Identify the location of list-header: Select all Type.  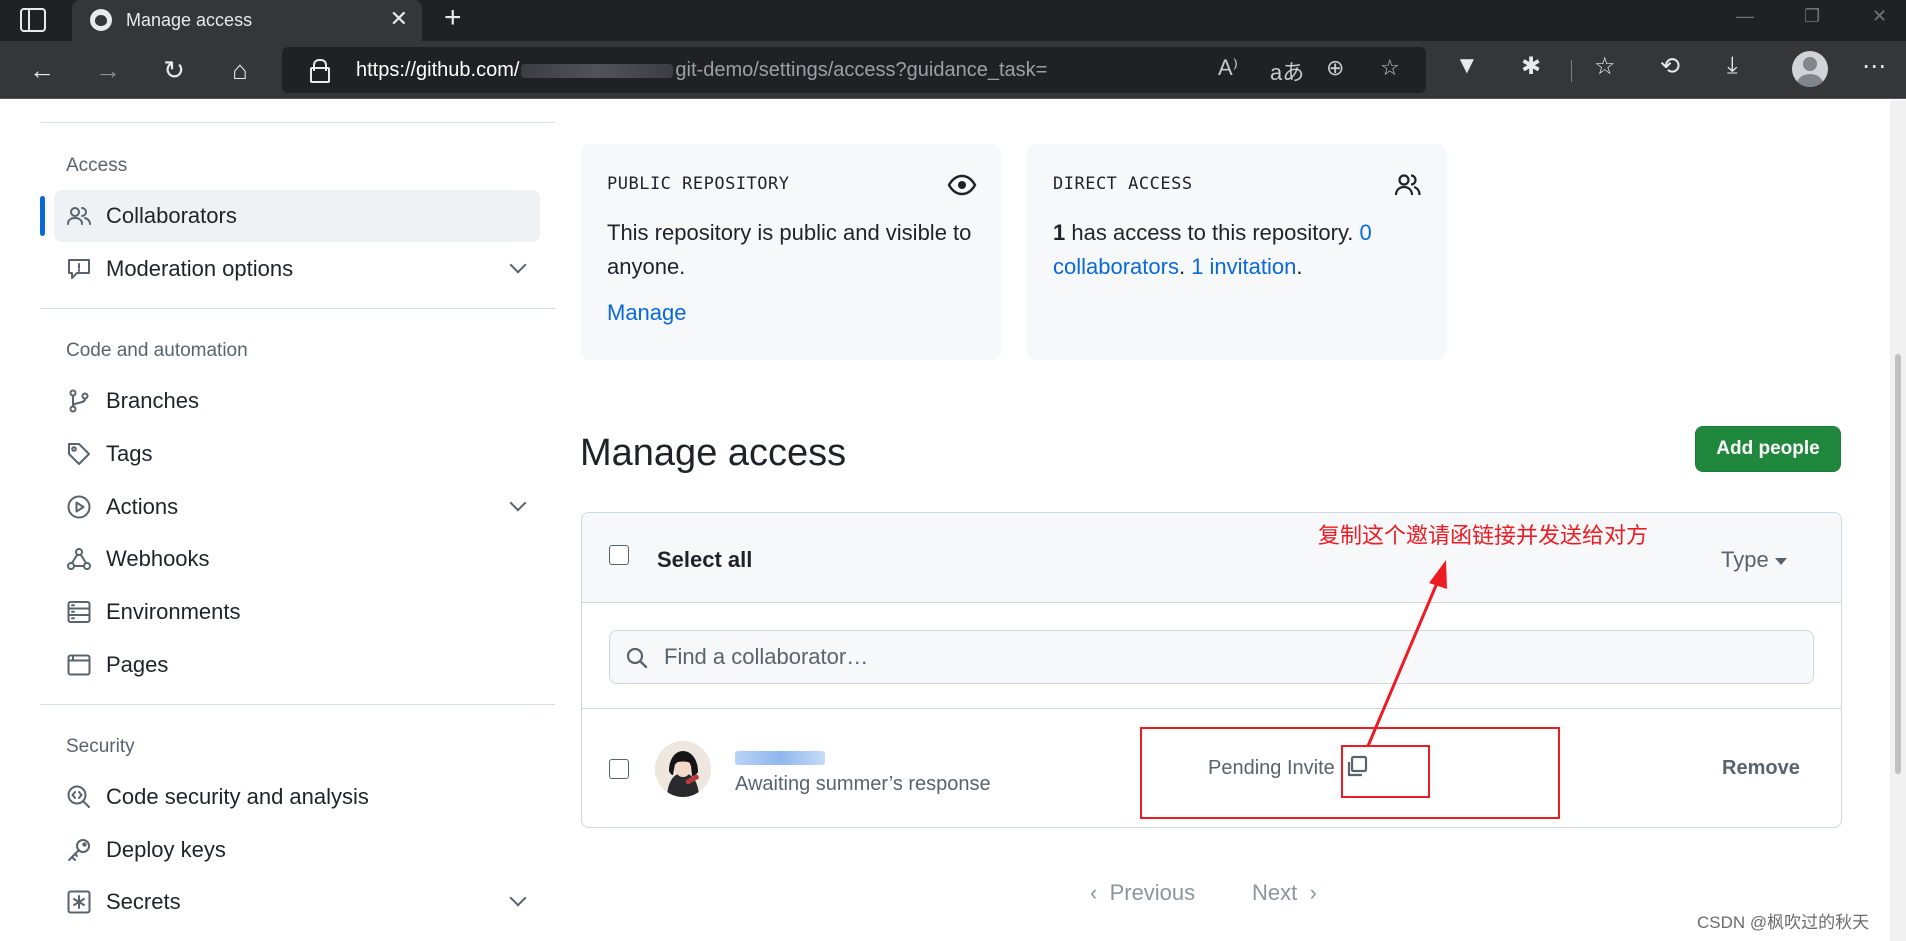
(1211, 558).